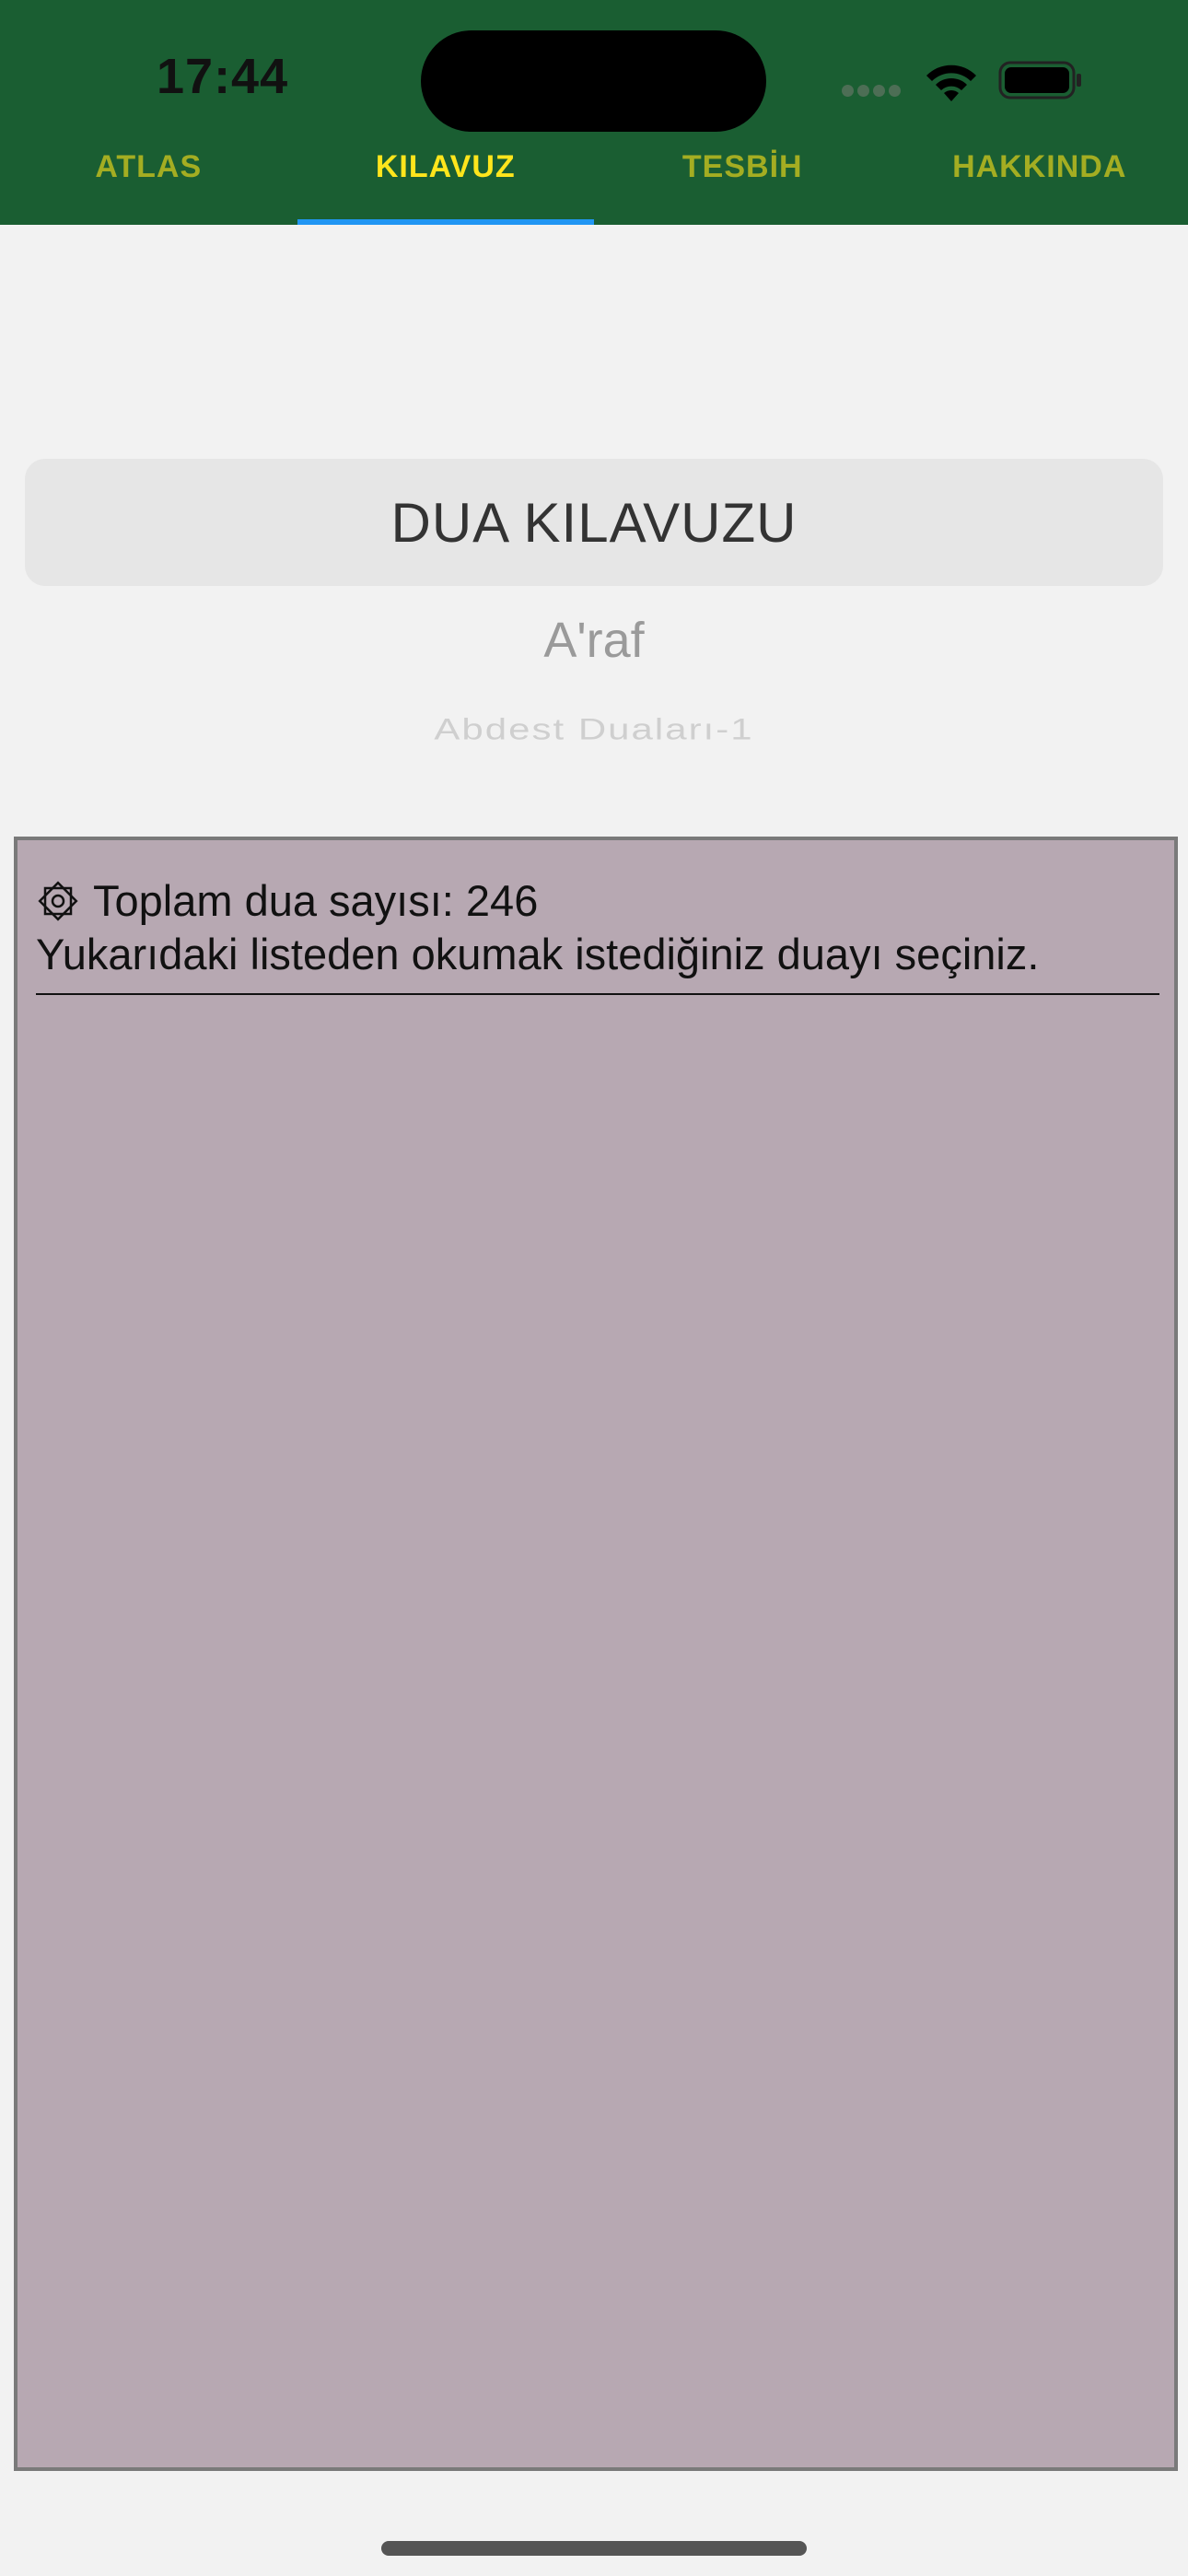 The width and height of the screenshot is (1188, 2576). What do you see at coordinates (742, 181) in the screenshot?
I see `tab-tesbih: TESBİH` at bounding box center [742, 181].